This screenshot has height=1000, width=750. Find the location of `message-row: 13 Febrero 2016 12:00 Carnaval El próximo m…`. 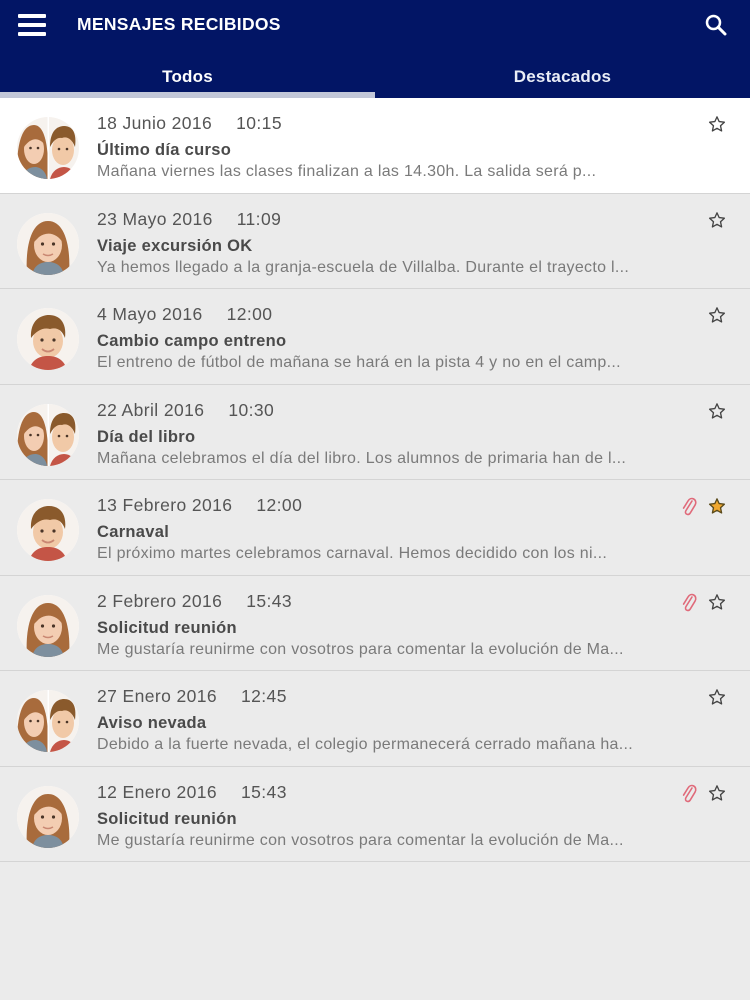

message-row: 13 Febrero 2016 12:00 Carnaval El próximo m… is located at coordinates (375, 528).